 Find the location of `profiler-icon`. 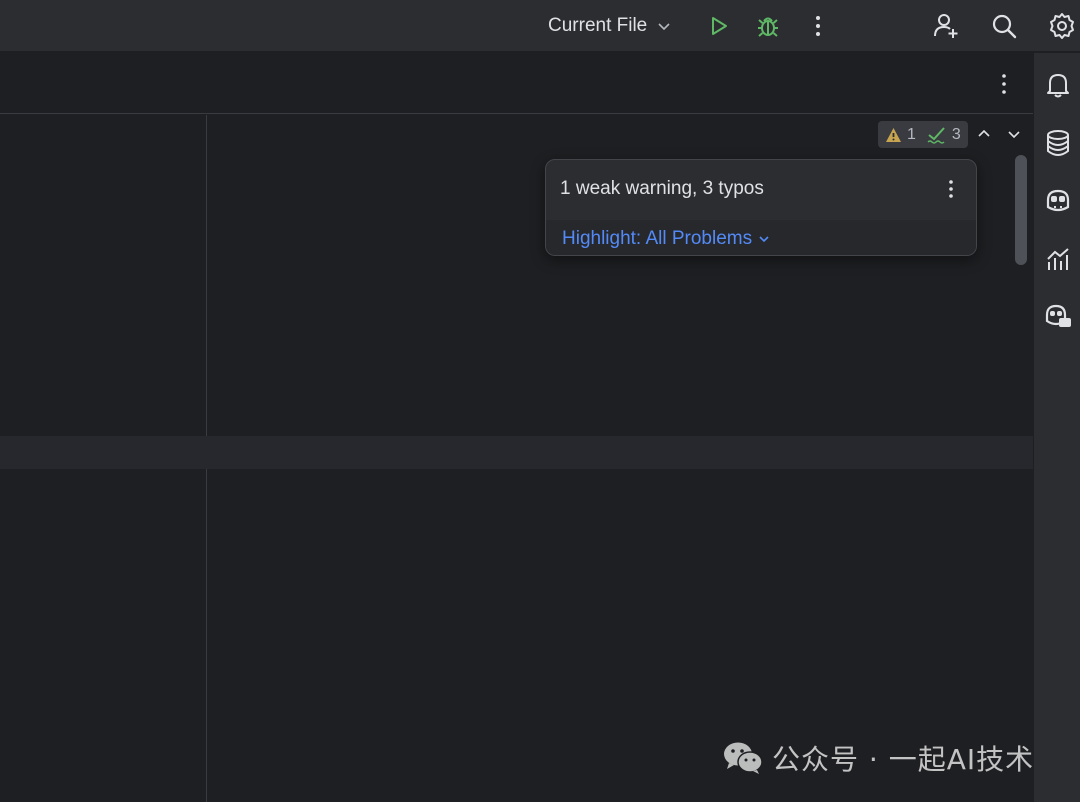

profiler-icon is located at coordinates (1058, 259).